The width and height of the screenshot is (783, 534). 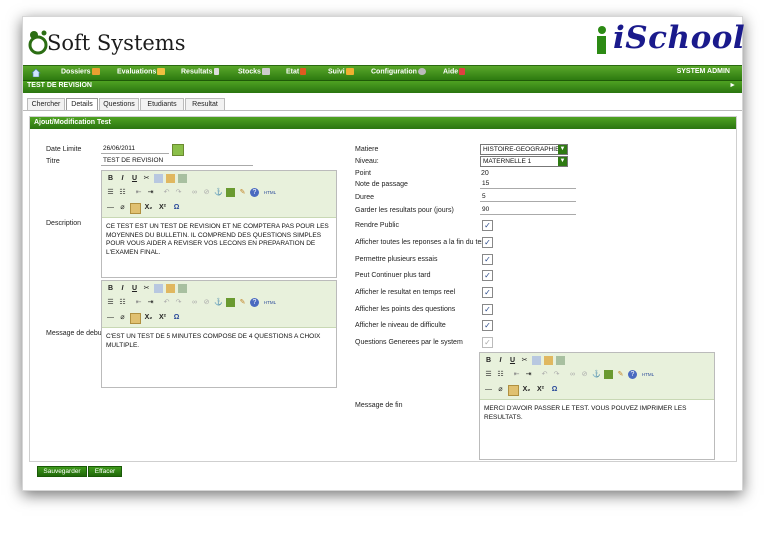 What do you see at coordinates (703, 71) in the screenshot?
I see `user-name: SYSTEM ADMIN` at bounding box center [703, 71].